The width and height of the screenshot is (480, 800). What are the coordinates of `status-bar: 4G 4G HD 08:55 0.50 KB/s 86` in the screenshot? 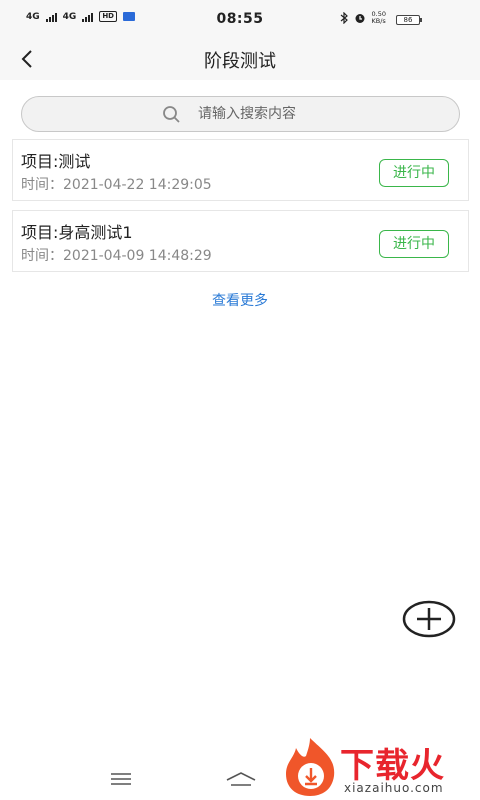 It's located at (240, 19).